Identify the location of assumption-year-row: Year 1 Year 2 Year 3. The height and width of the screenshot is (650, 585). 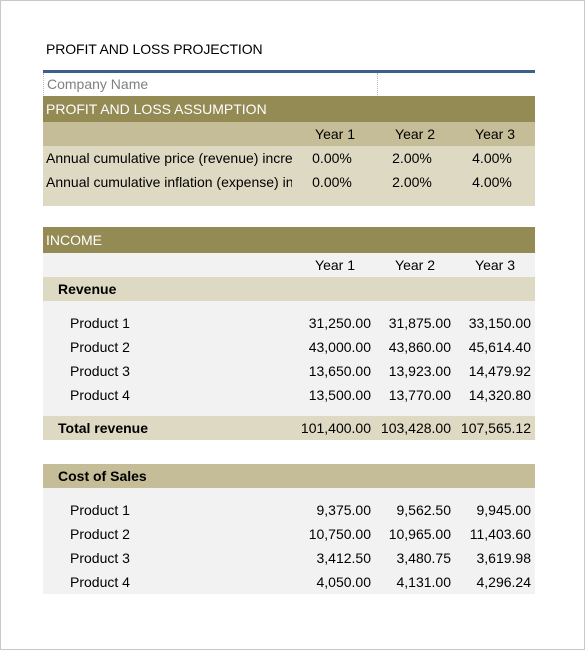
(289, 134).